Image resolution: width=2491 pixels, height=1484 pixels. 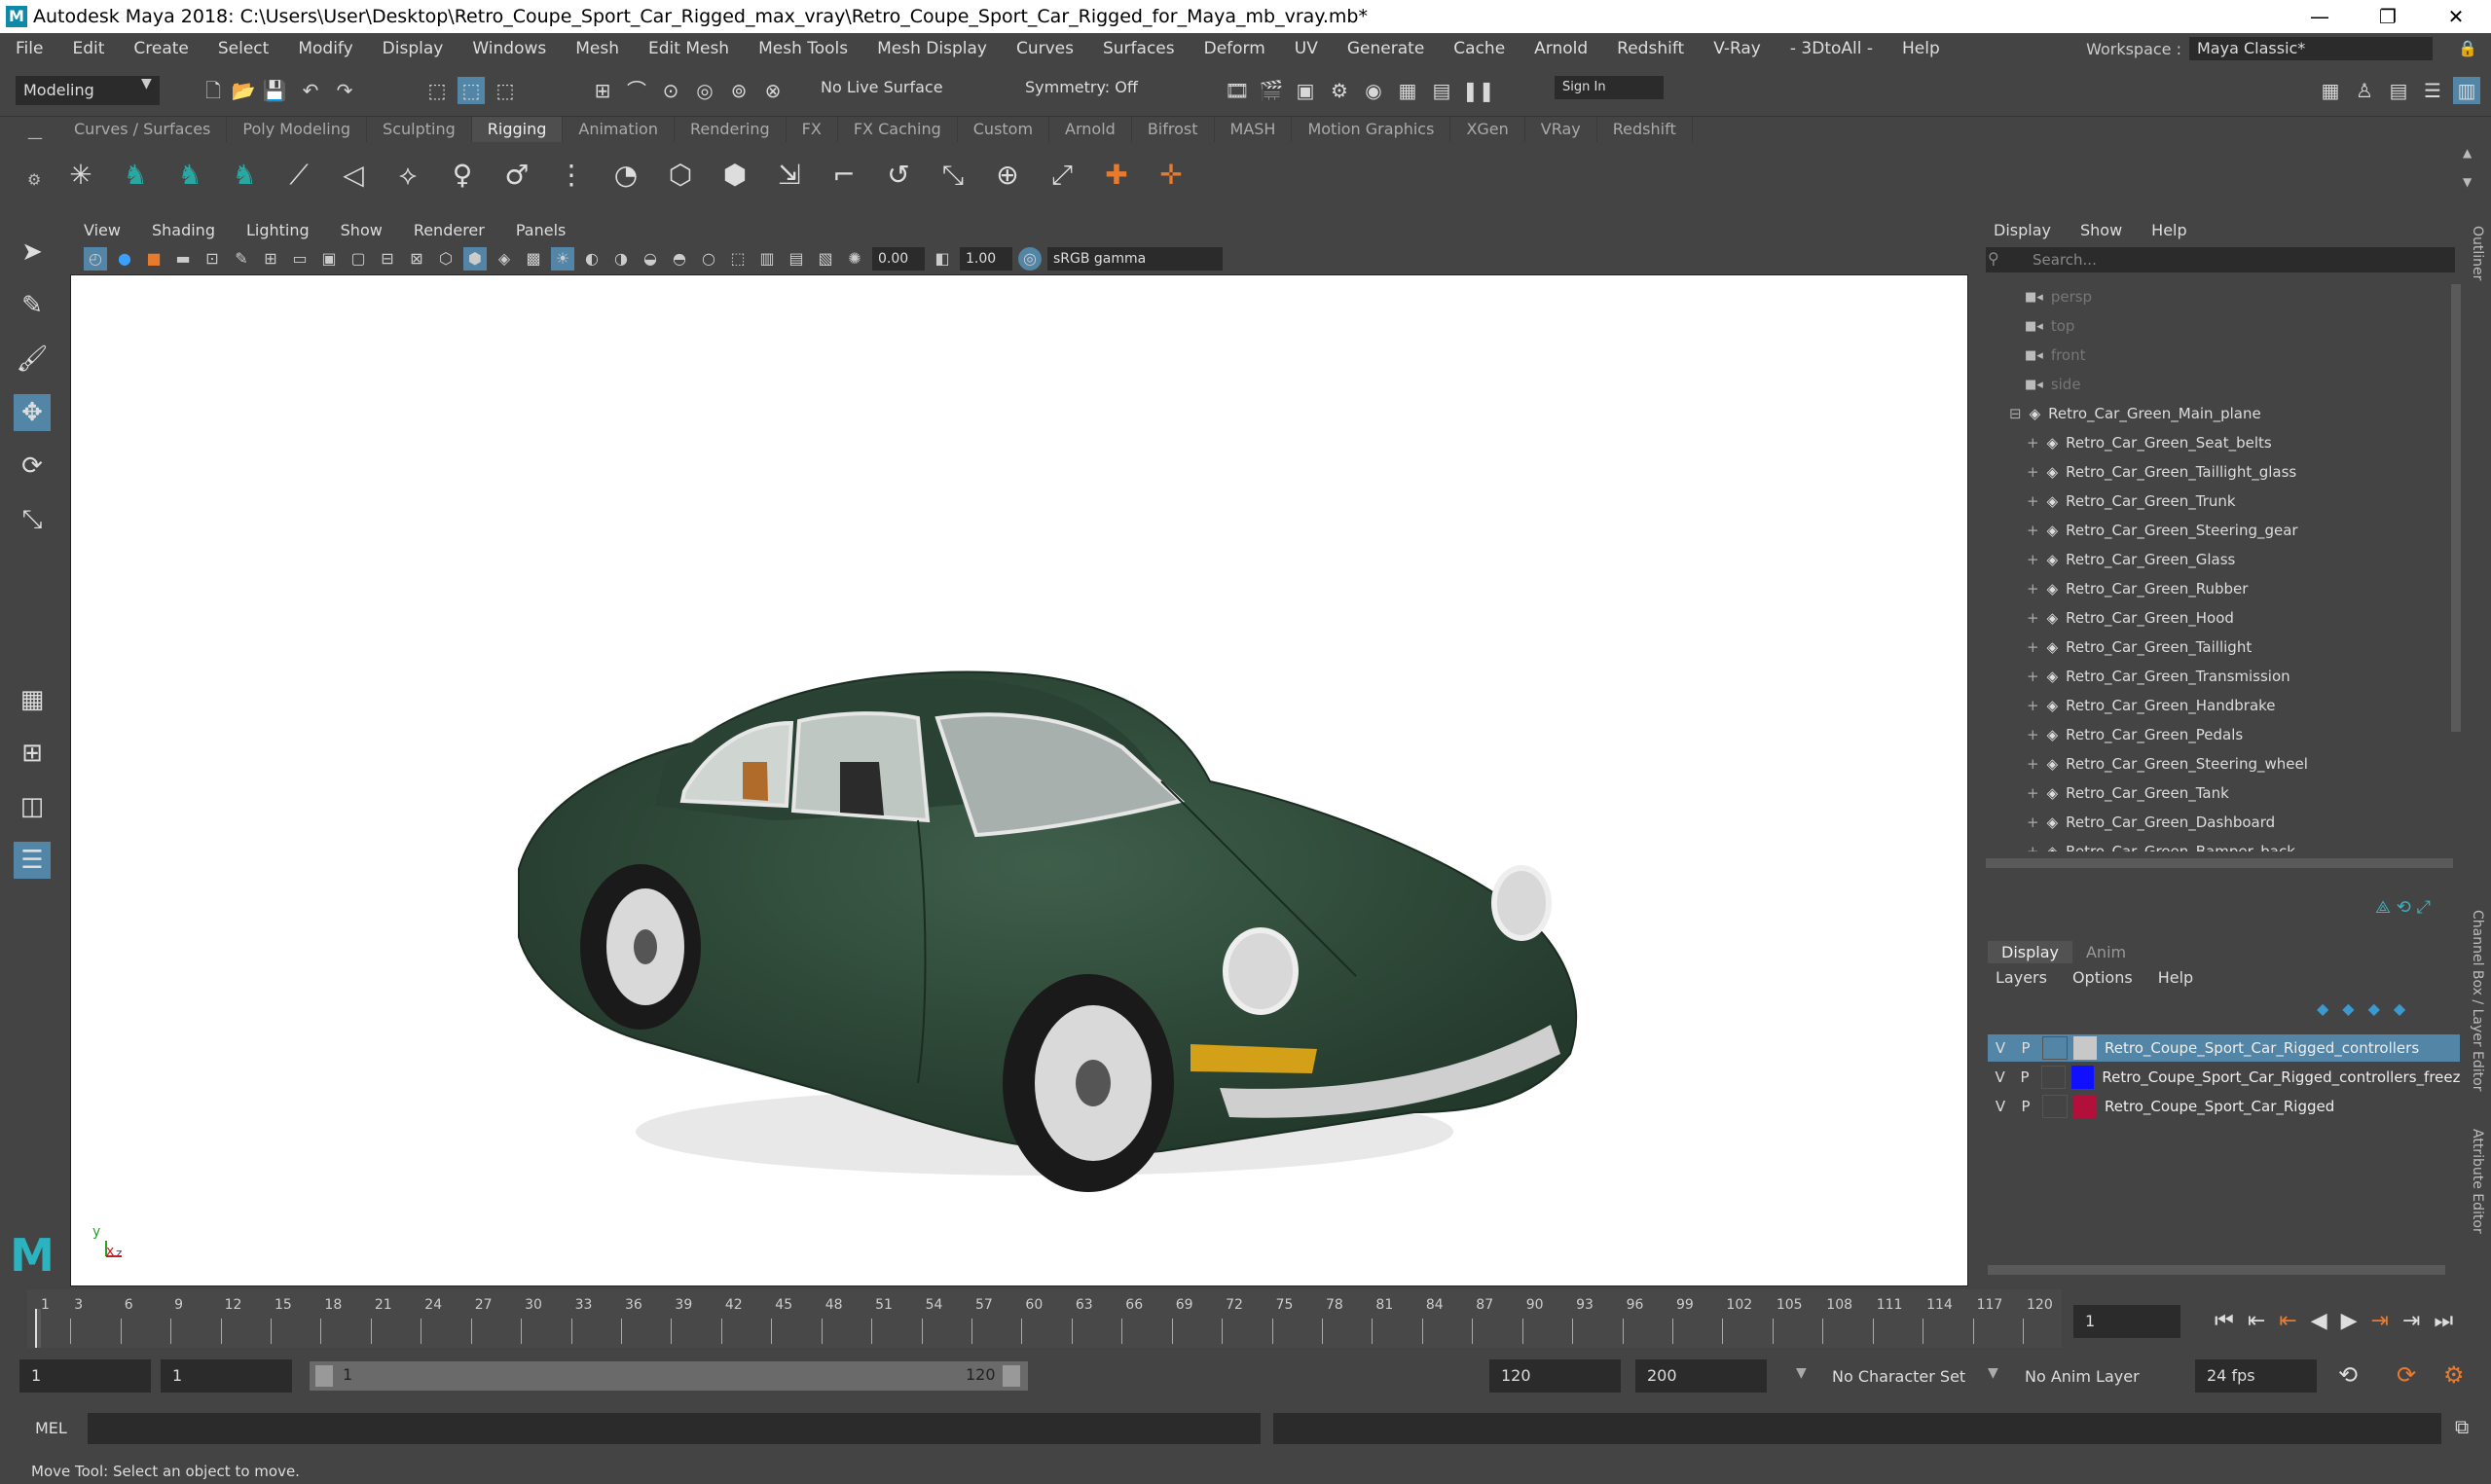 What do you see at coordinates (274, 91) in the screenshot?
I see `save-scene-icon: 💾` at bounding box center [274, 91].